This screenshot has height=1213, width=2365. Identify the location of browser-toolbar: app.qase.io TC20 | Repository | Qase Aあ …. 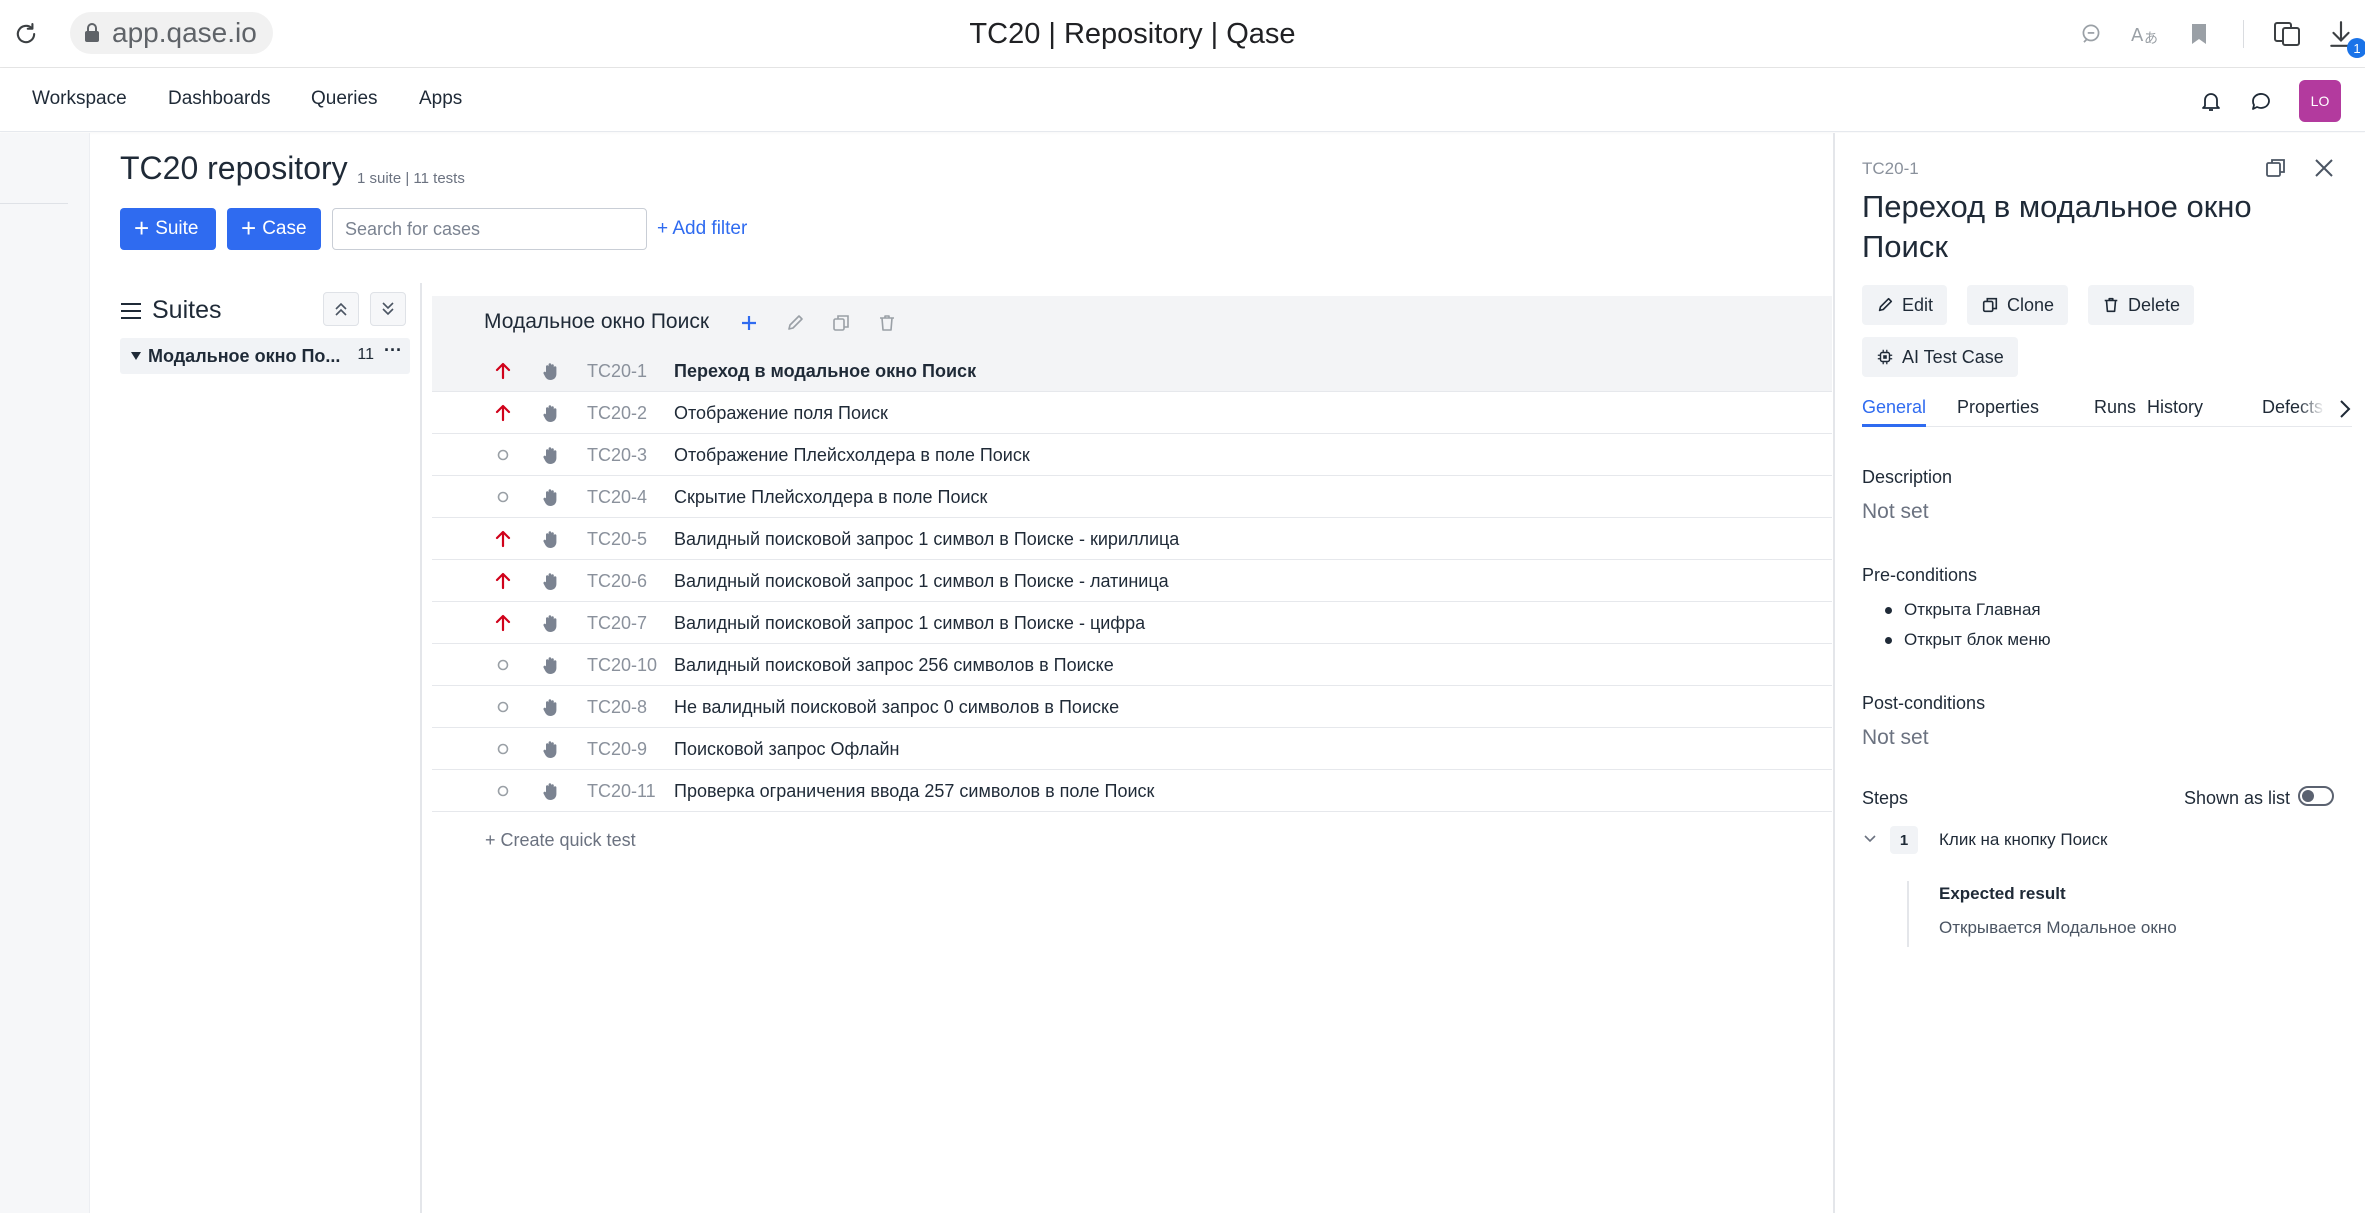
(1182, 34).